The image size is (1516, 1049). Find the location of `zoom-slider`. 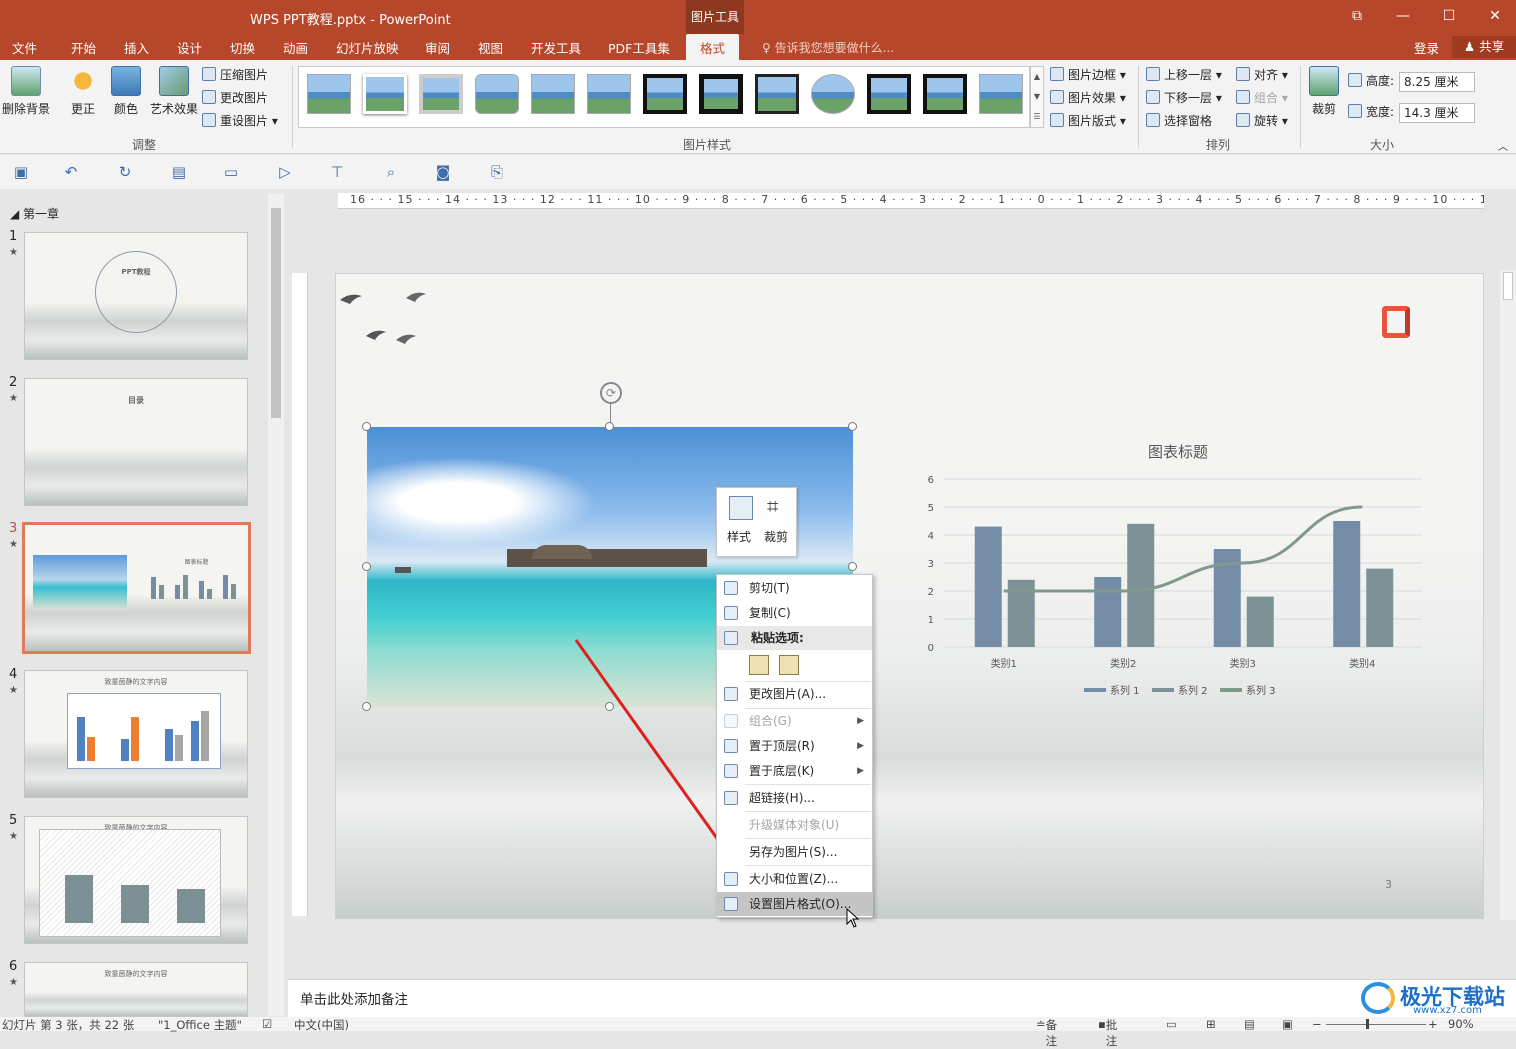

zoom-slider is located at coordinates (1376, 1024).